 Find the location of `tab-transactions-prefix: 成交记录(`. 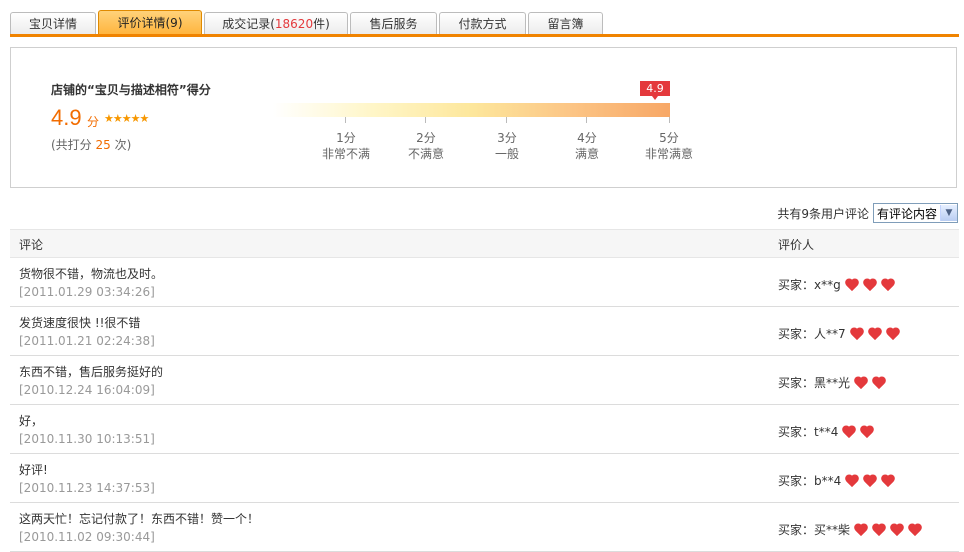

tab-transactions-prefix: 成交记录( is located at coordinates (248, 24).